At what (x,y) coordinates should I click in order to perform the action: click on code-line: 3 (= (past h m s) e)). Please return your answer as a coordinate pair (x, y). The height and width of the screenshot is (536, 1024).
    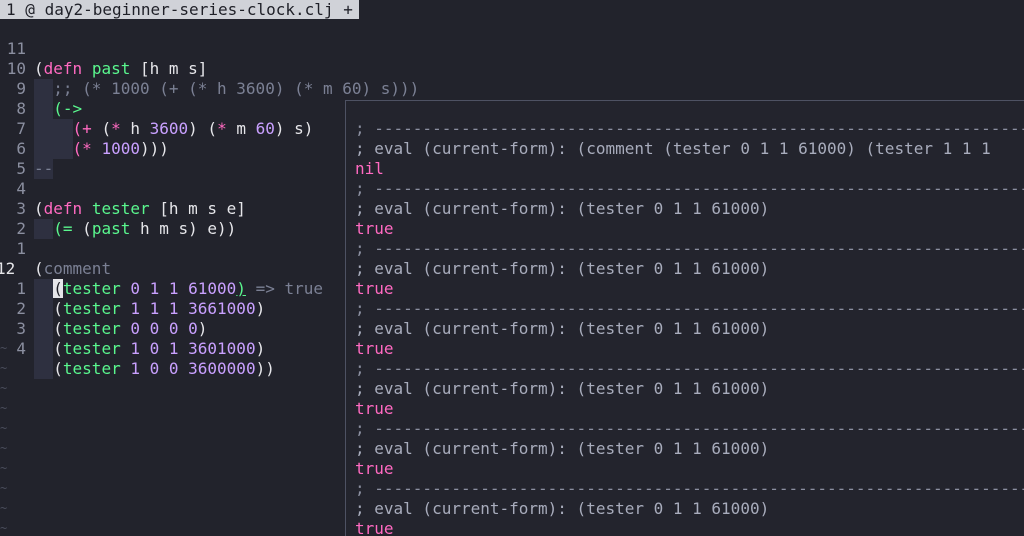
    Looking at the image, I should click on (118, 209).